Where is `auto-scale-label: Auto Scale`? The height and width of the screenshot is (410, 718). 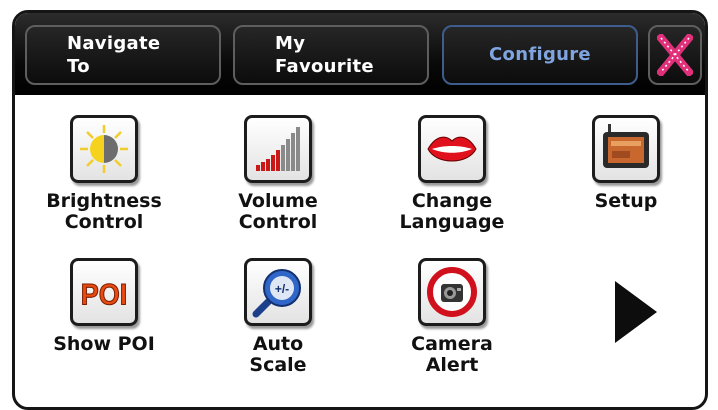 auto-scale-label: Auto Scale is located at coordinates (278, 354).